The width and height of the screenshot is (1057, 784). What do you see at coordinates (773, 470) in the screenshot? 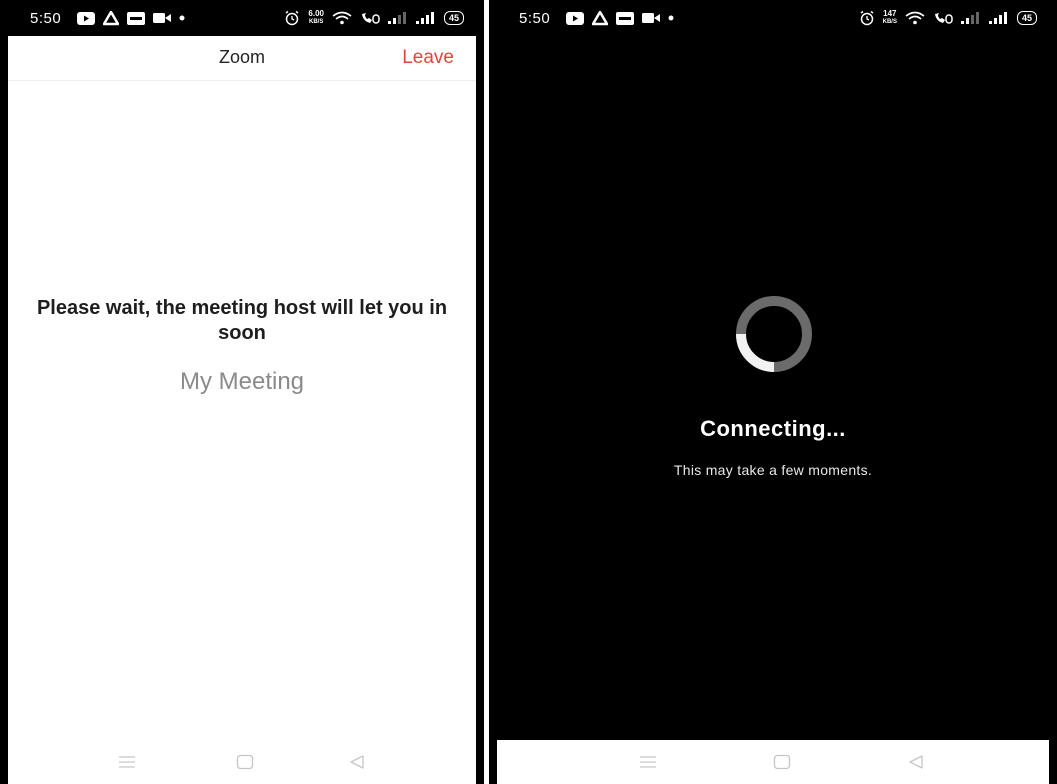
I see `connecting-subtitle: This may take a few moments.` at bounding box center [773, 470].